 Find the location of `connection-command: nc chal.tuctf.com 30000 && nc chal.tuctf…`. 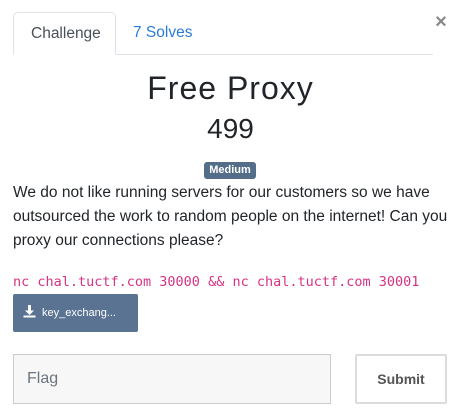

connection-command: nc chal.tuctf.com 30000 && nc chal.tuctf… is located at coordinates (216, 282).